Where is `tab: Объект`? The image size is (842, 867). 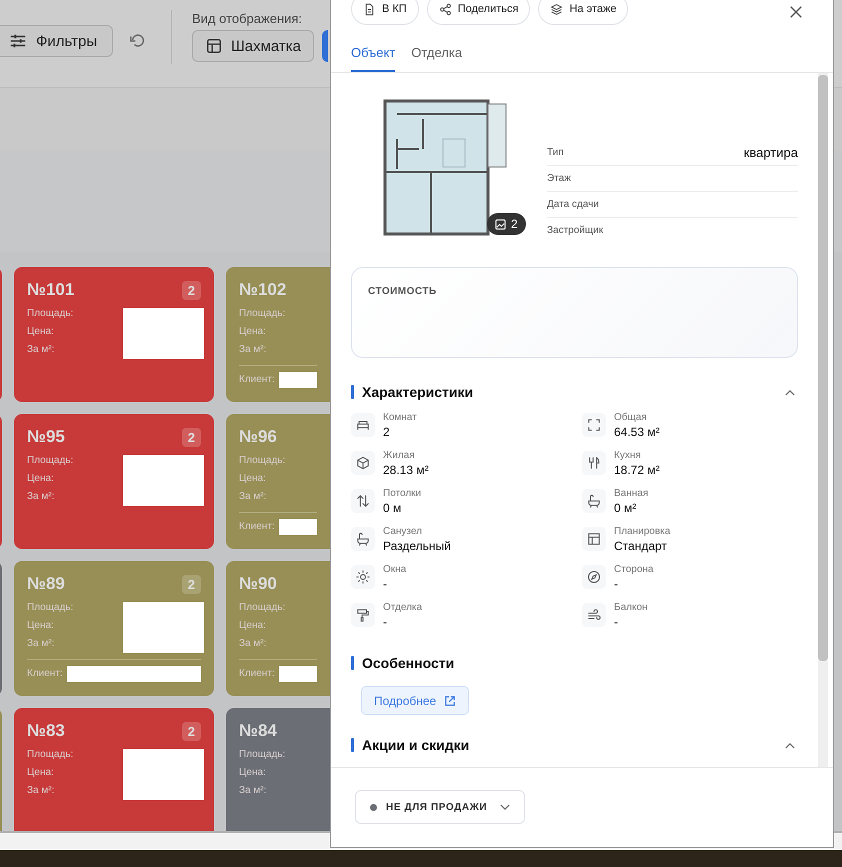
tab: Объект is located at coordinates (373, 58).